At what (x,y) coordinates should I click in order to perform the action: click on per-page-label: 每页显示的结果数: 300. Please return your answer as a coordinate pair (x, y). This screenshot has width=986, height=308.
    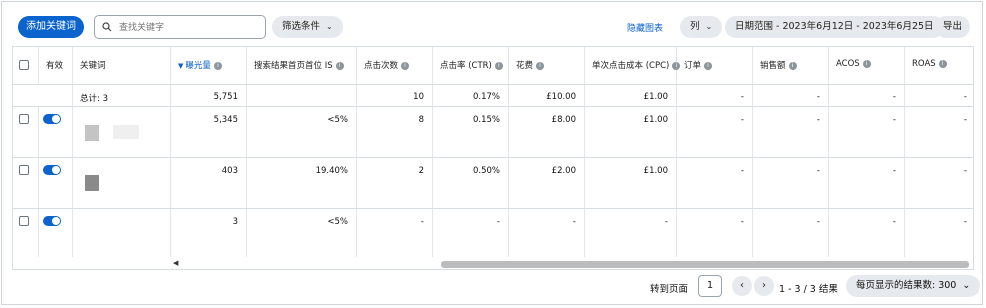
    Looking at the image, I should click on (906, 285).